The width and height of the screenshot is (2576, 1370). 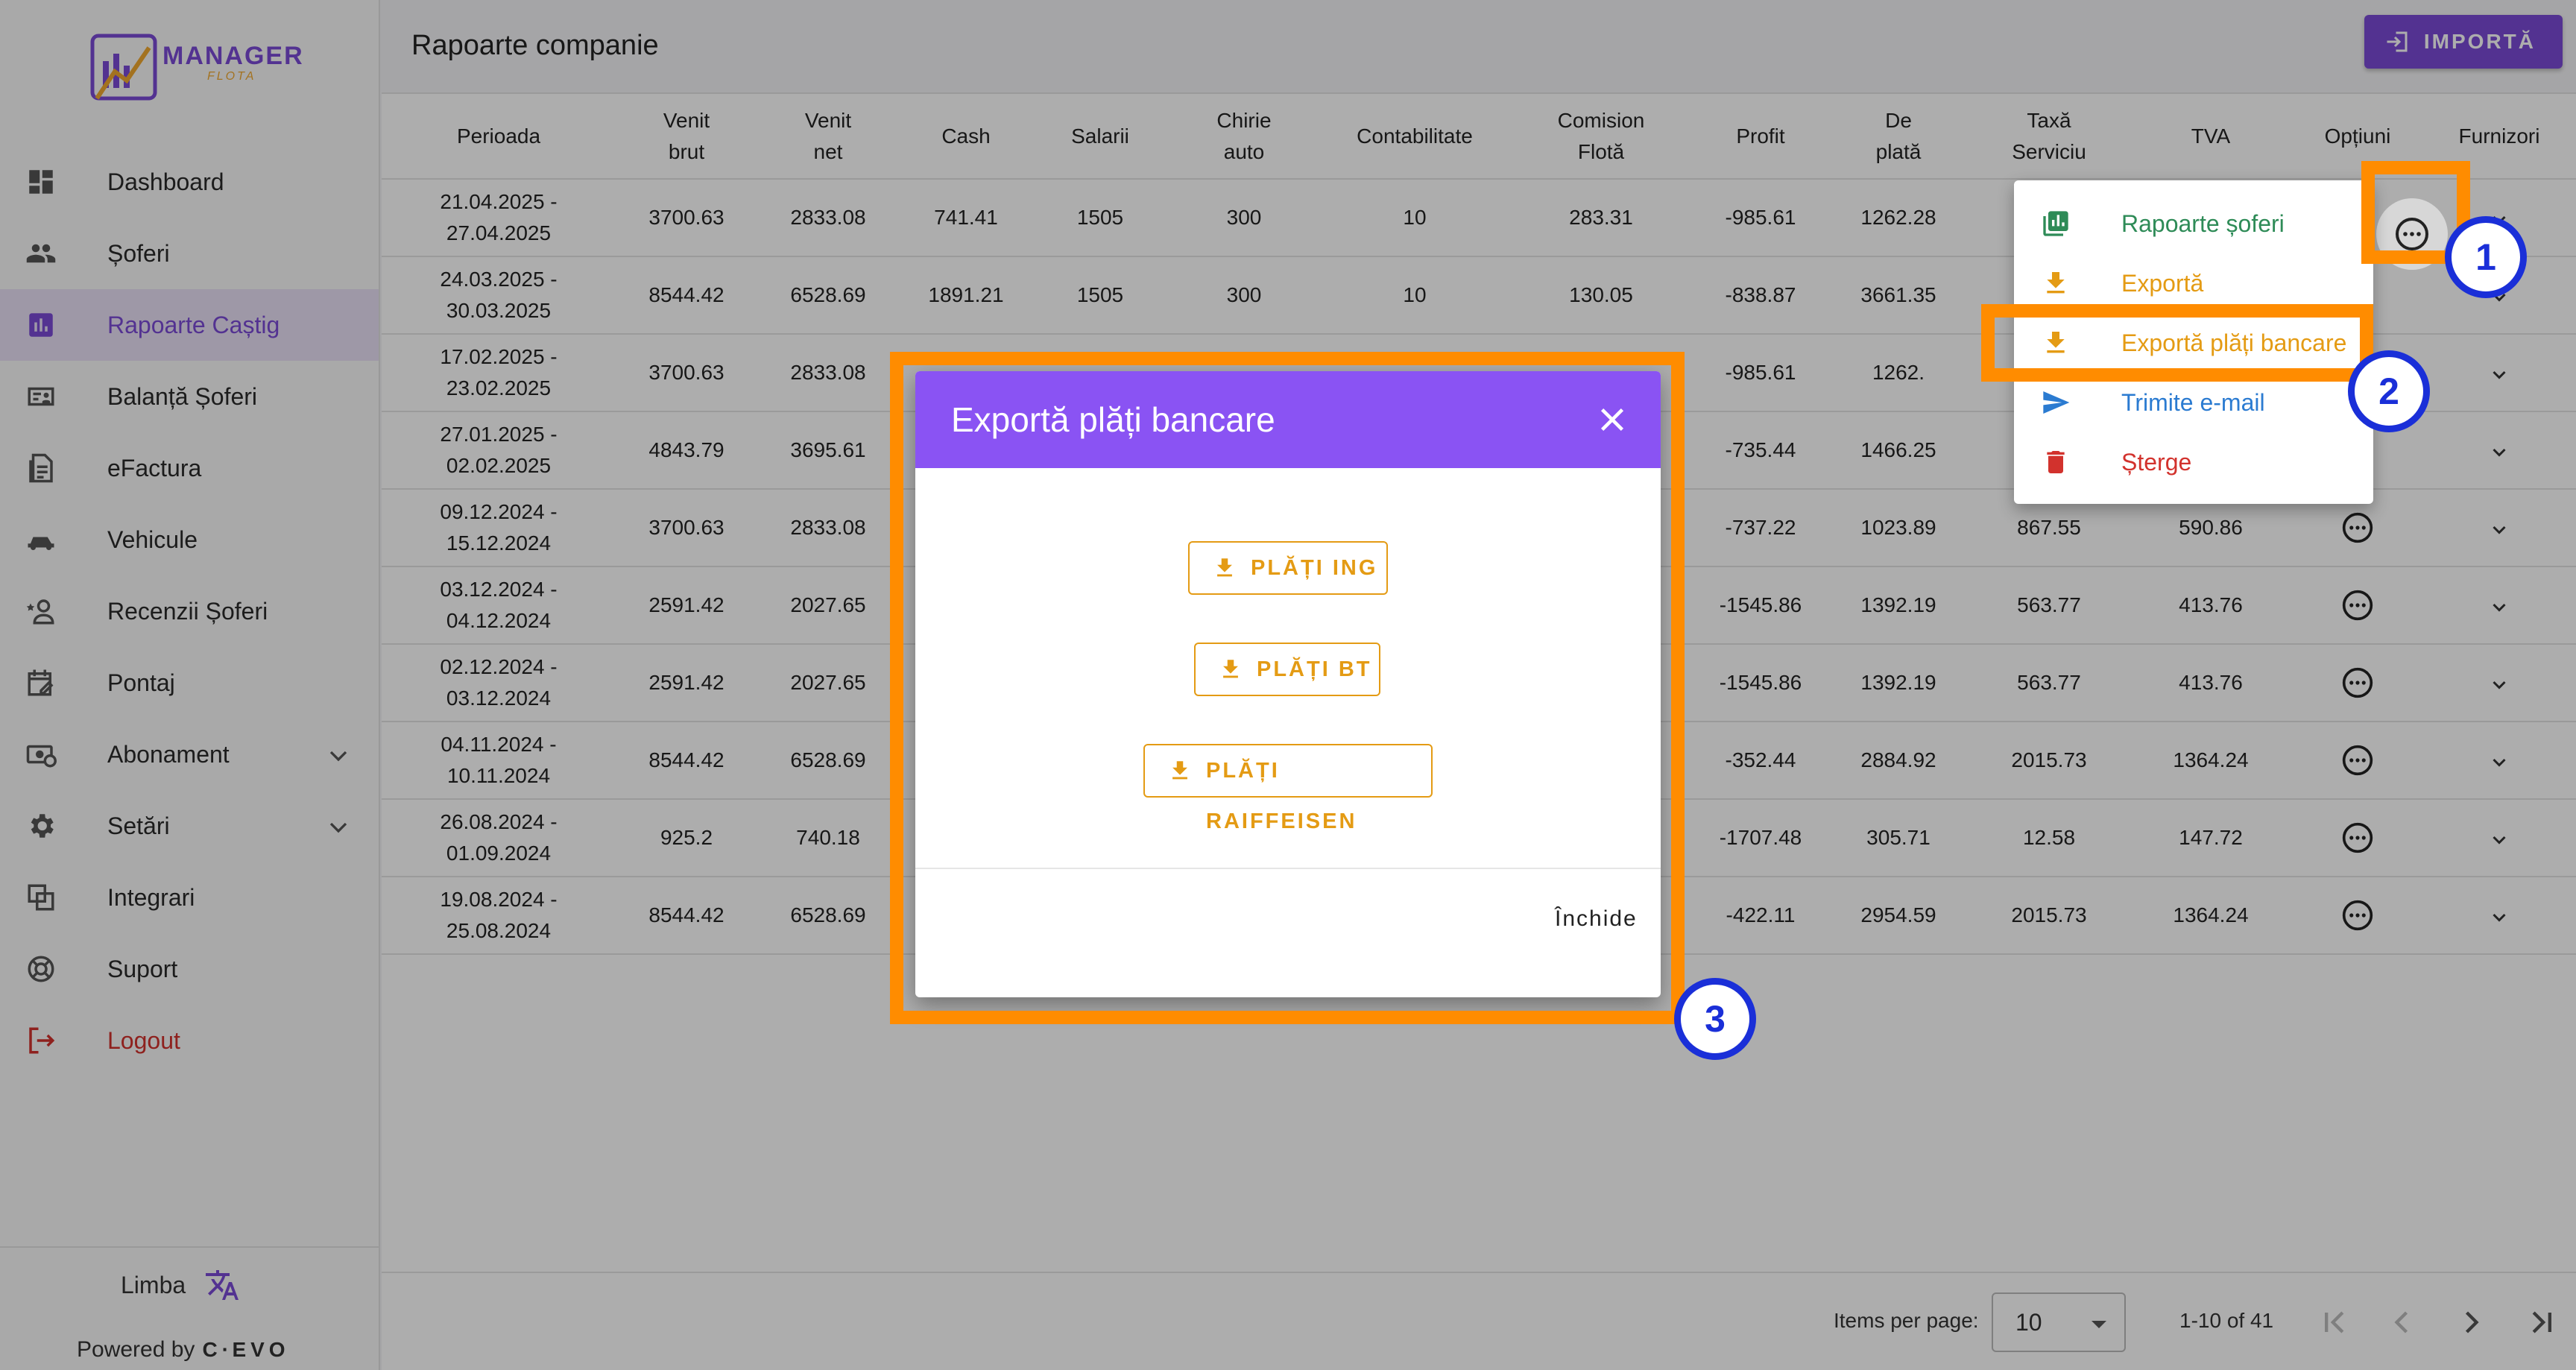 I want to click on menu-item-label: Exportă, so click(x=2162, y=283).